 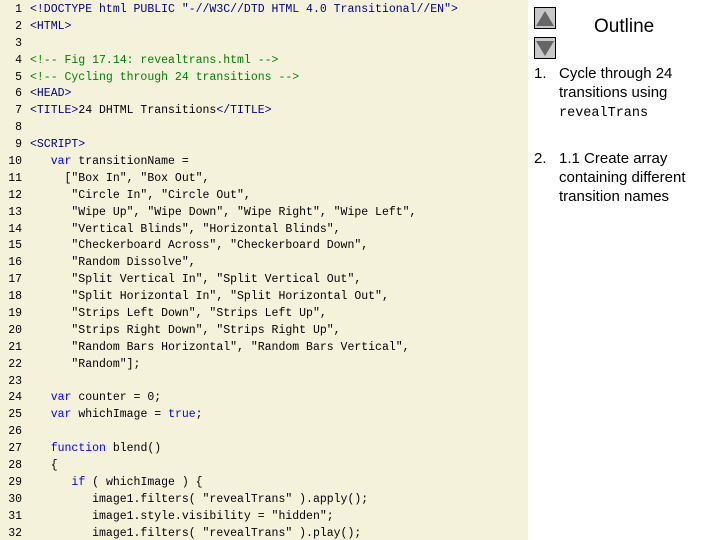 I want to click on code-token: "Strips Right Down", "Strips Right Up",, so click(x=185, y=330).